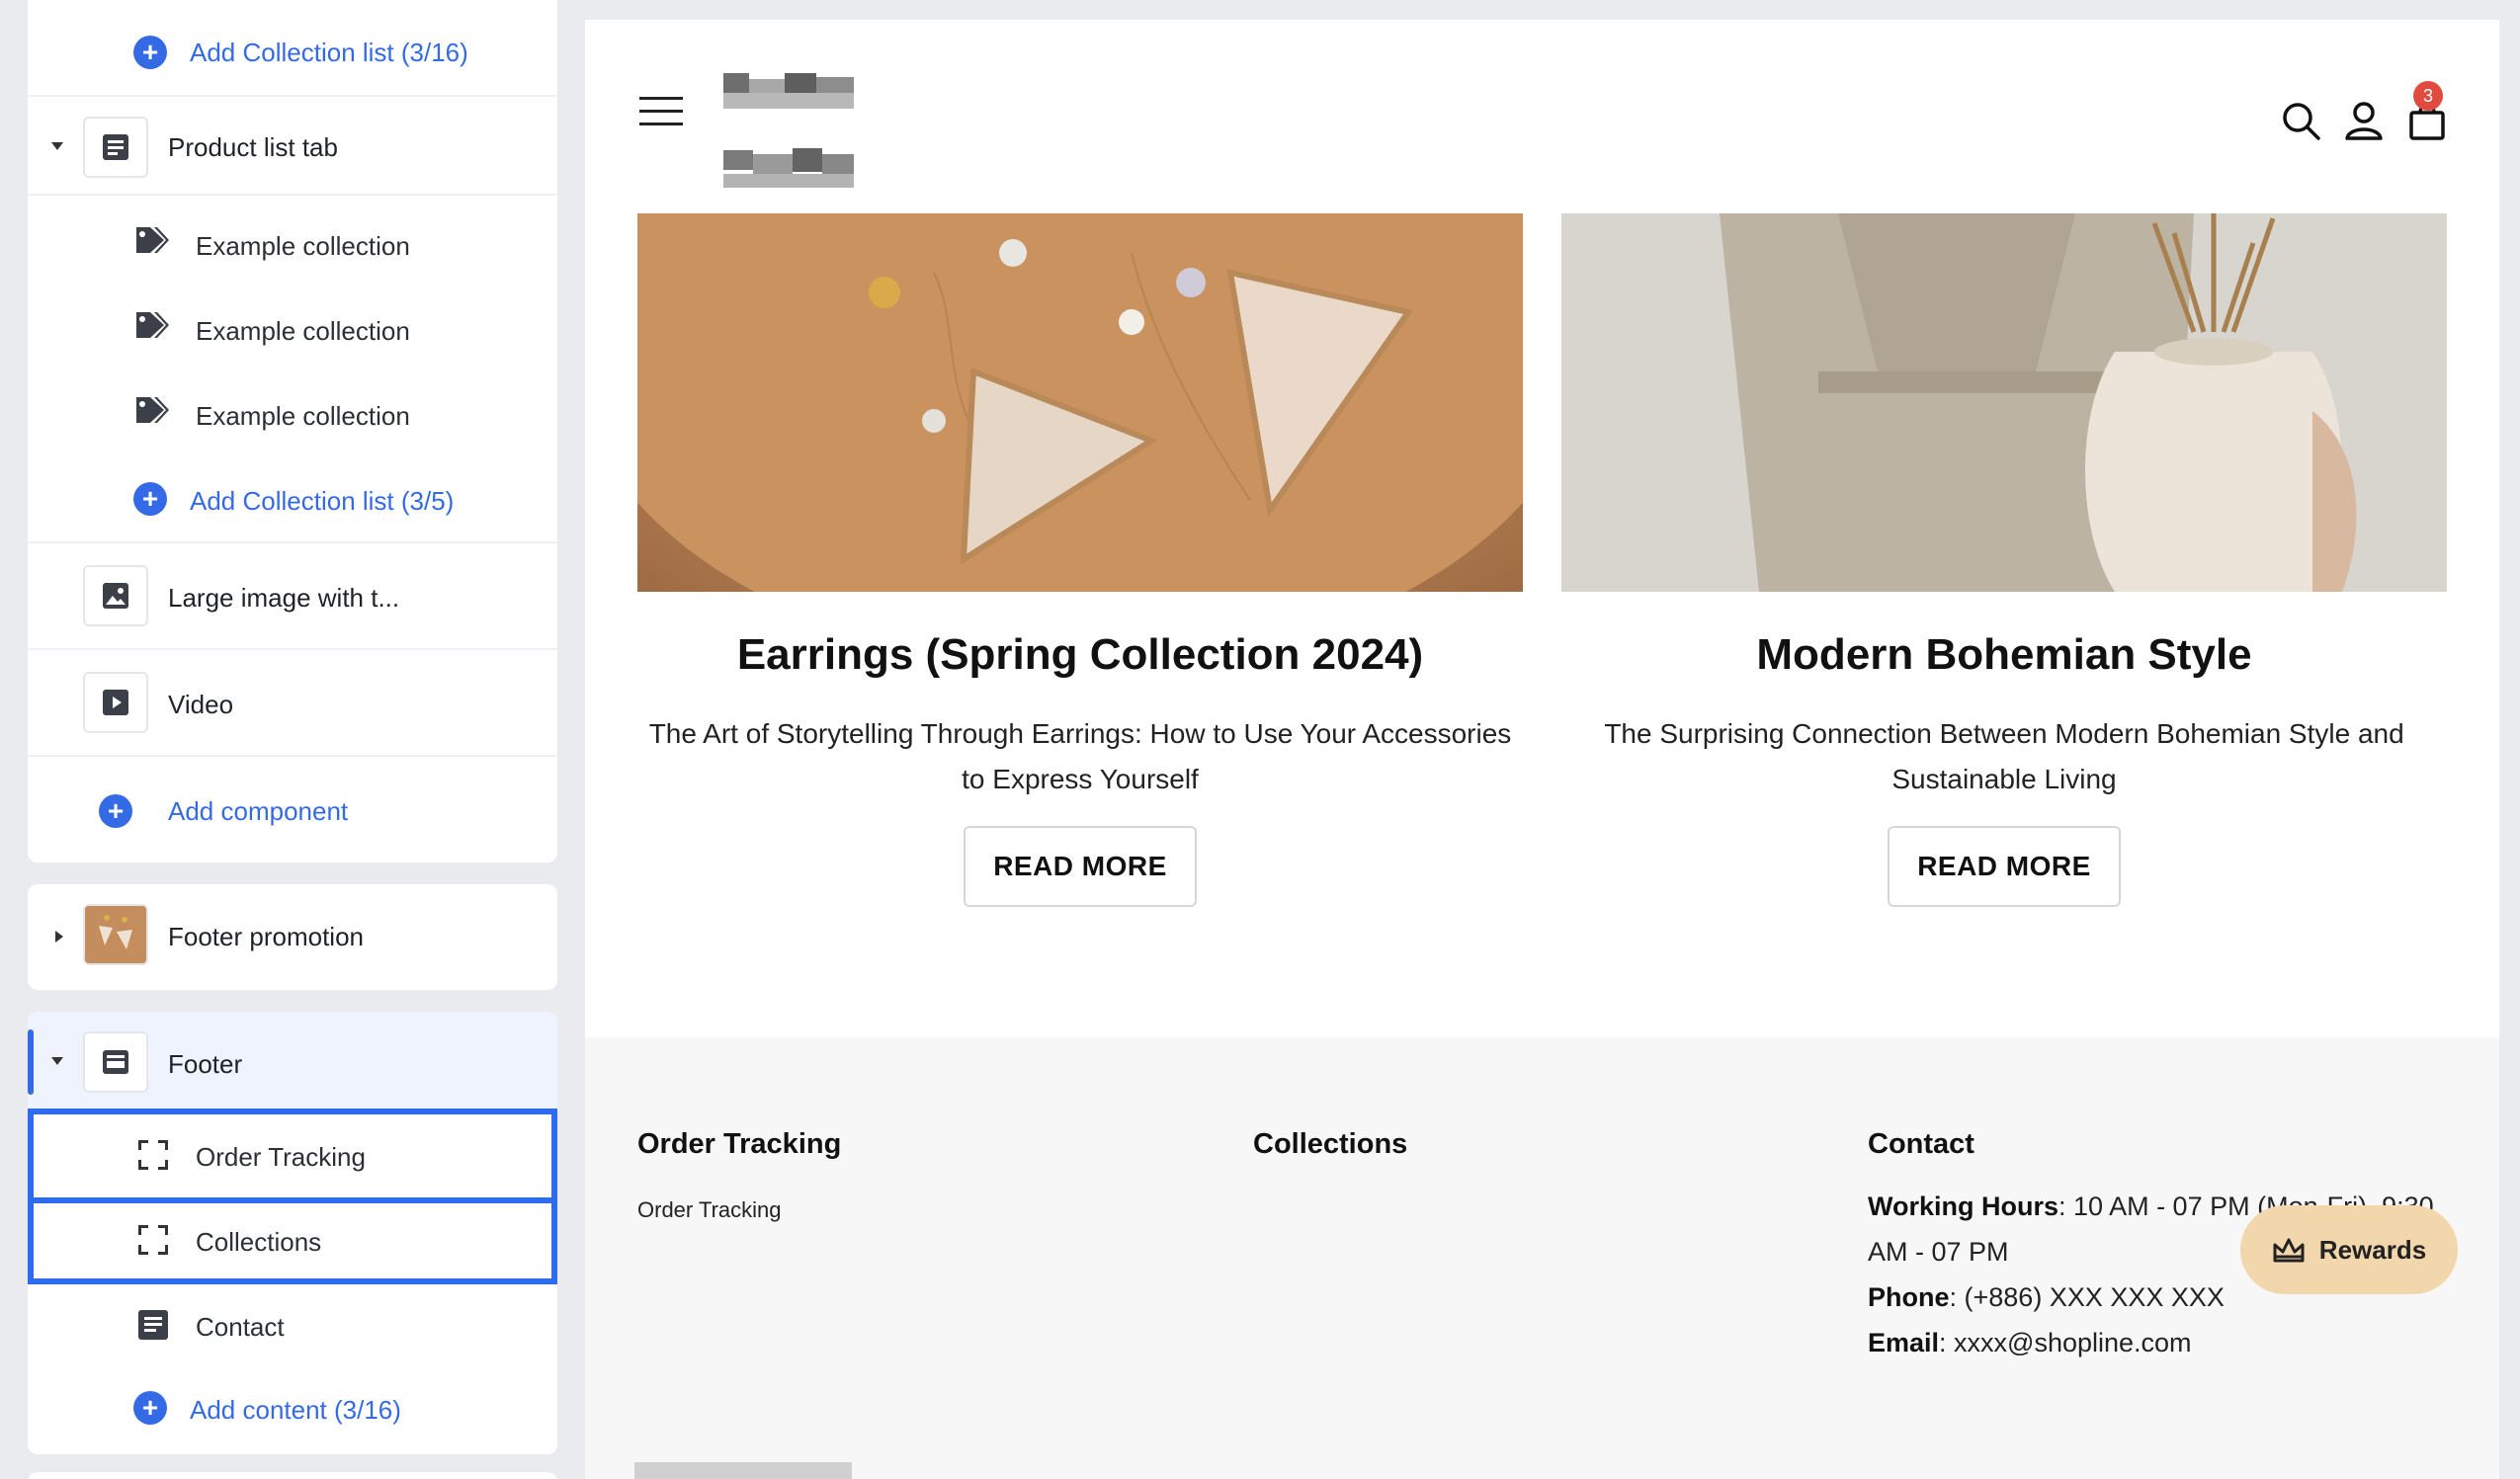 This screenshot has height=1479, width=2520. I want to click on add-collection-list-label: Add Collection list (3/16), so click(329, 52).